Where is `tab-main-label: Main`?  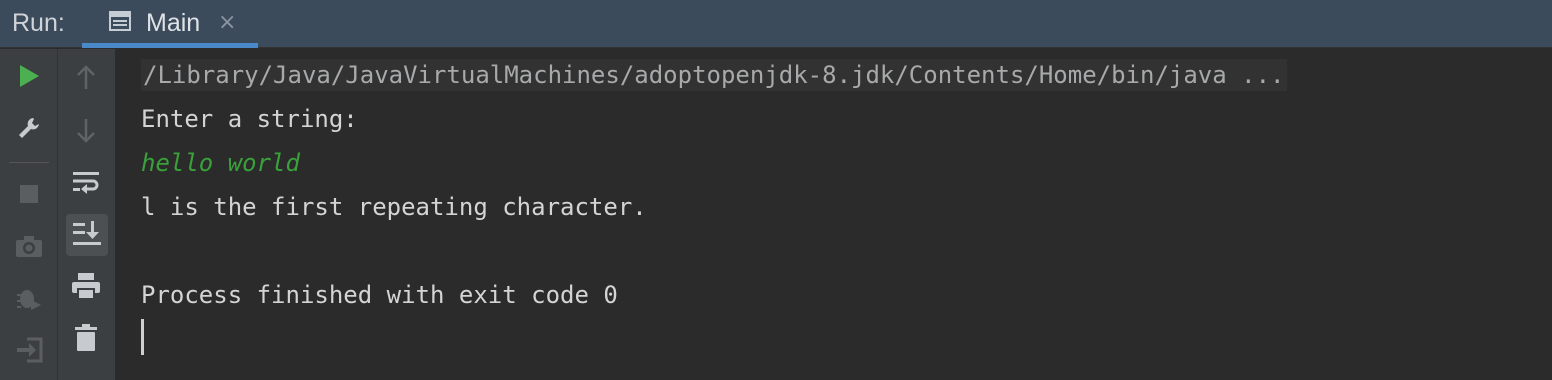 tab-main-label: Main is located at coordinates (173, 23).